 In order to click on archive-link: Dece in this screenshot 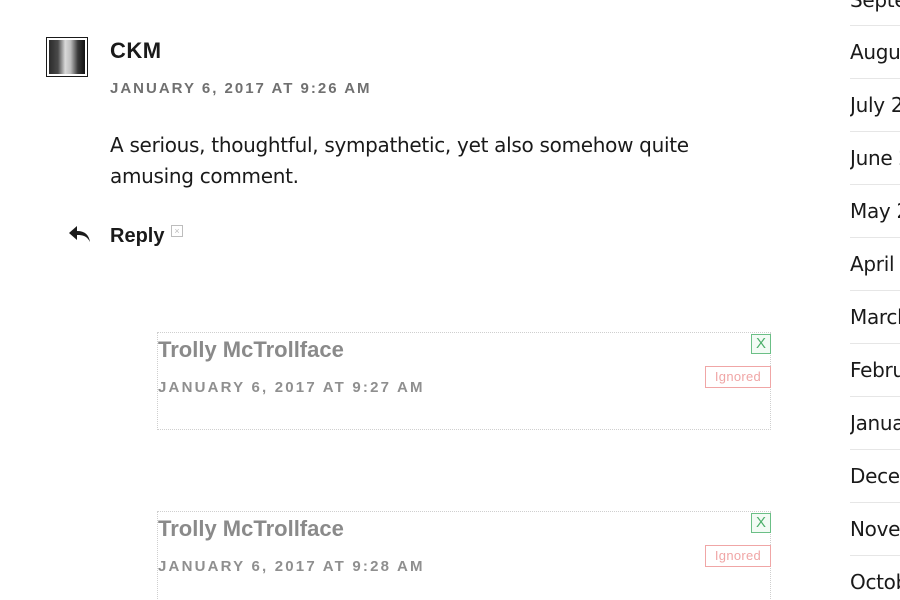, I will do `click(875, 475)`.